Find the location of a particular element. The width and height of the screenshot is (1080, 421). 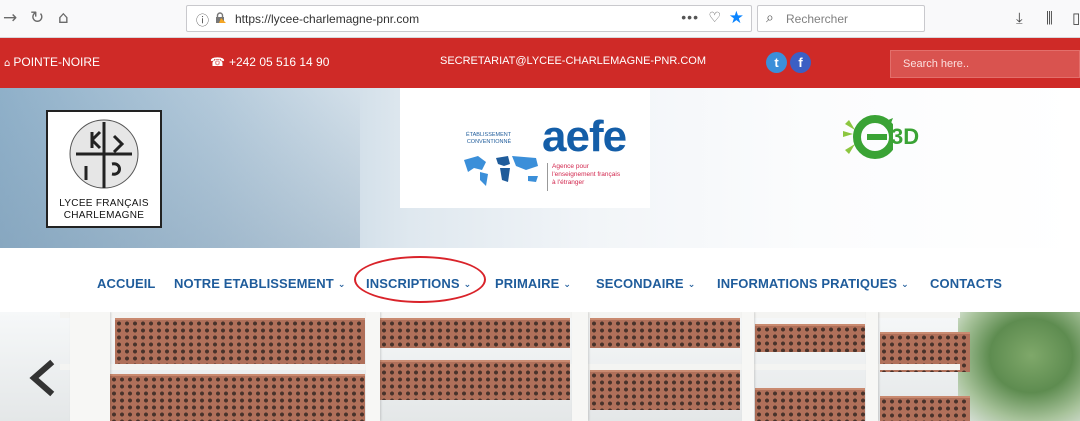

lock-warning-icon is located at coordinates (220, 17).